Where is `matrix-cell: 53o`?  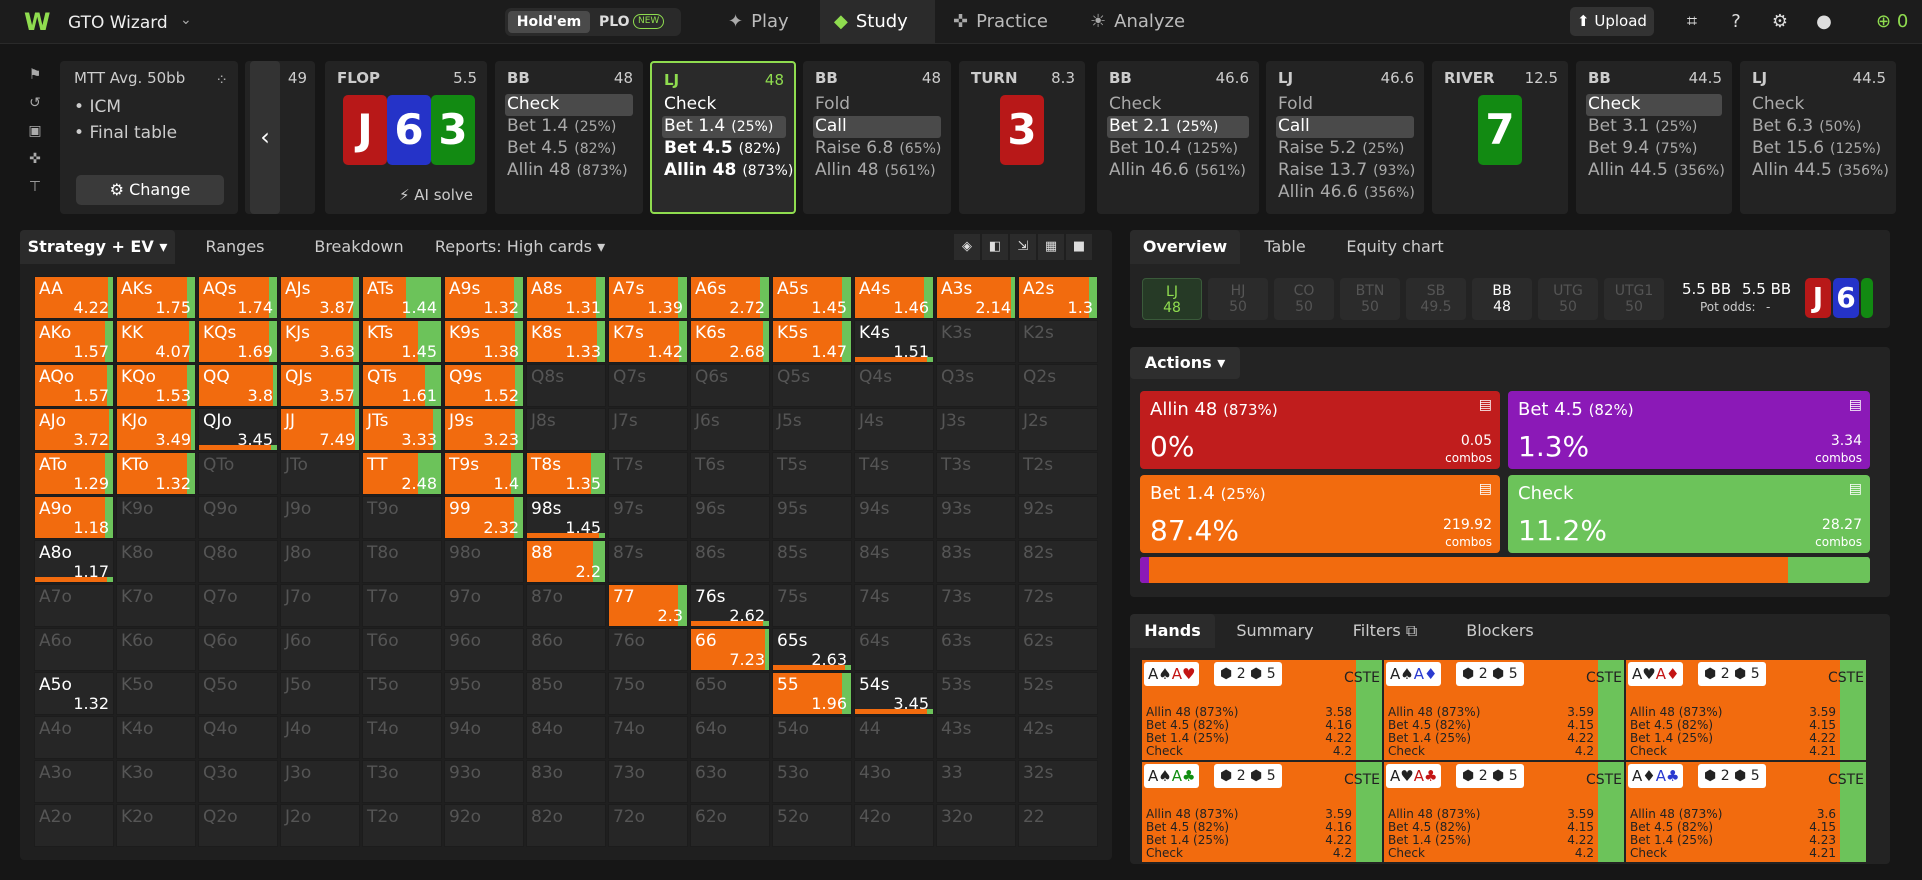
matrix-cell: 53o is located at coordinates (812, 781).